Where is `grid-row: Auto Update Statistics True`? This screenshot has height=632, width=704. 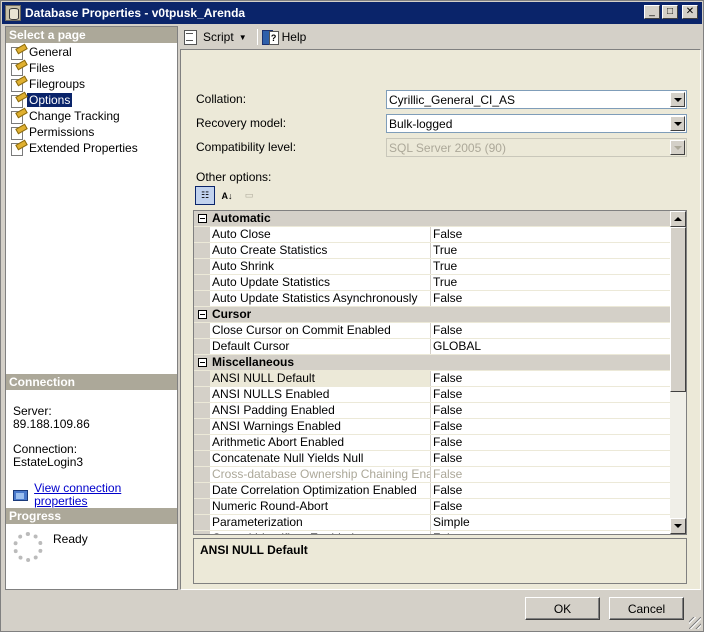 grid-row: Auto Update Statistics True is located at coordinates (440, 283).